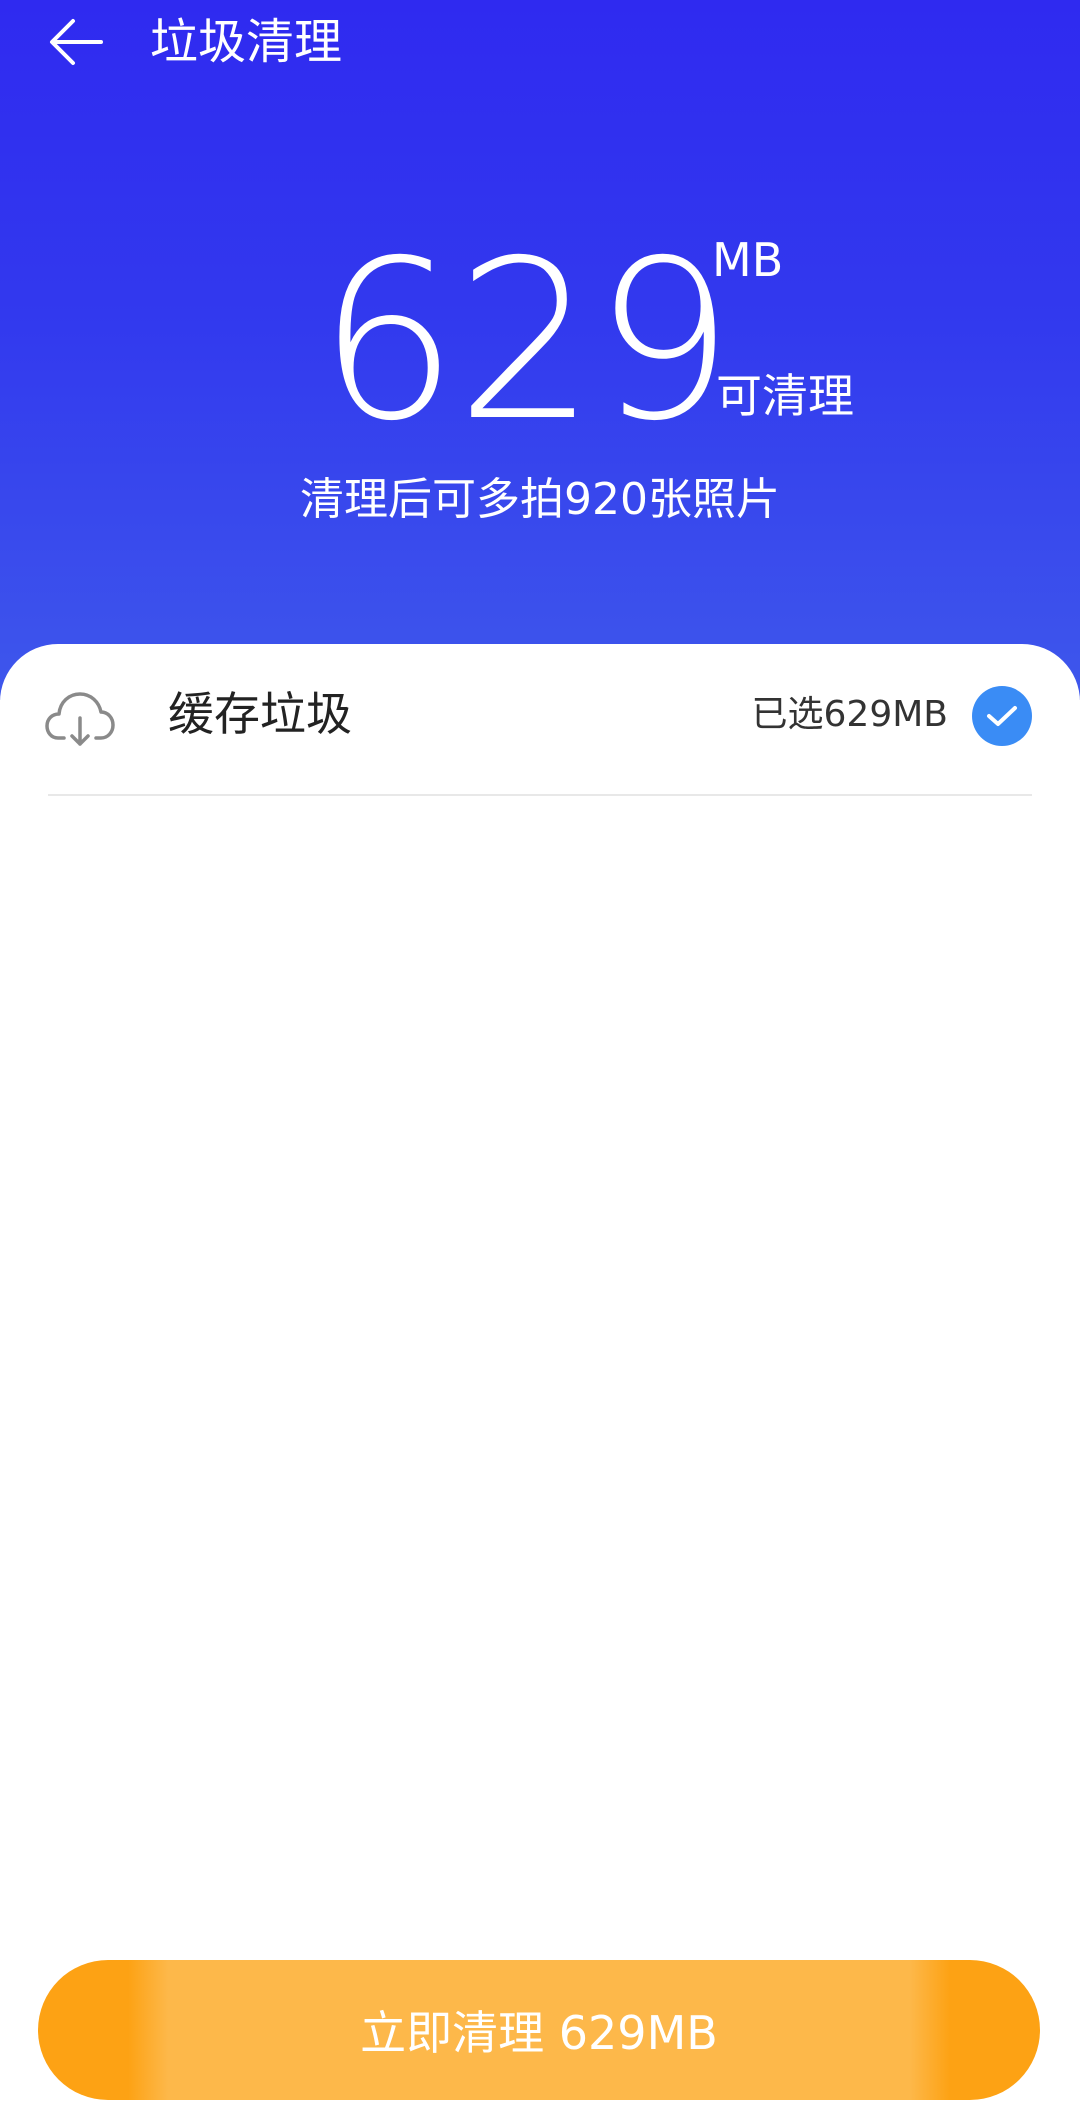  I want to click on selected-size-text: 已选629MB, so click(849, 714).